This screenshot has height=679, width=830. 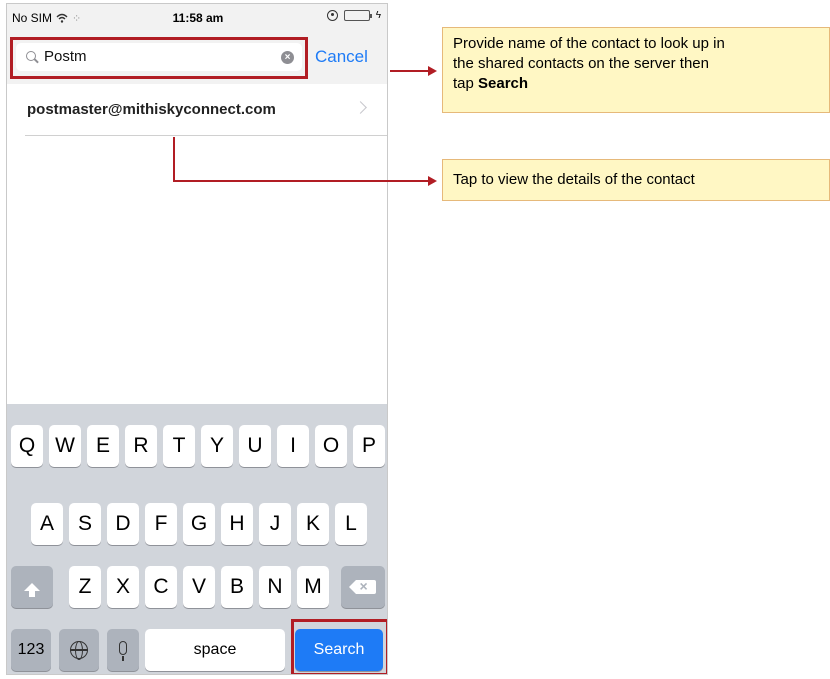 I want to click on key-o: O, so click(x=331, y=446).